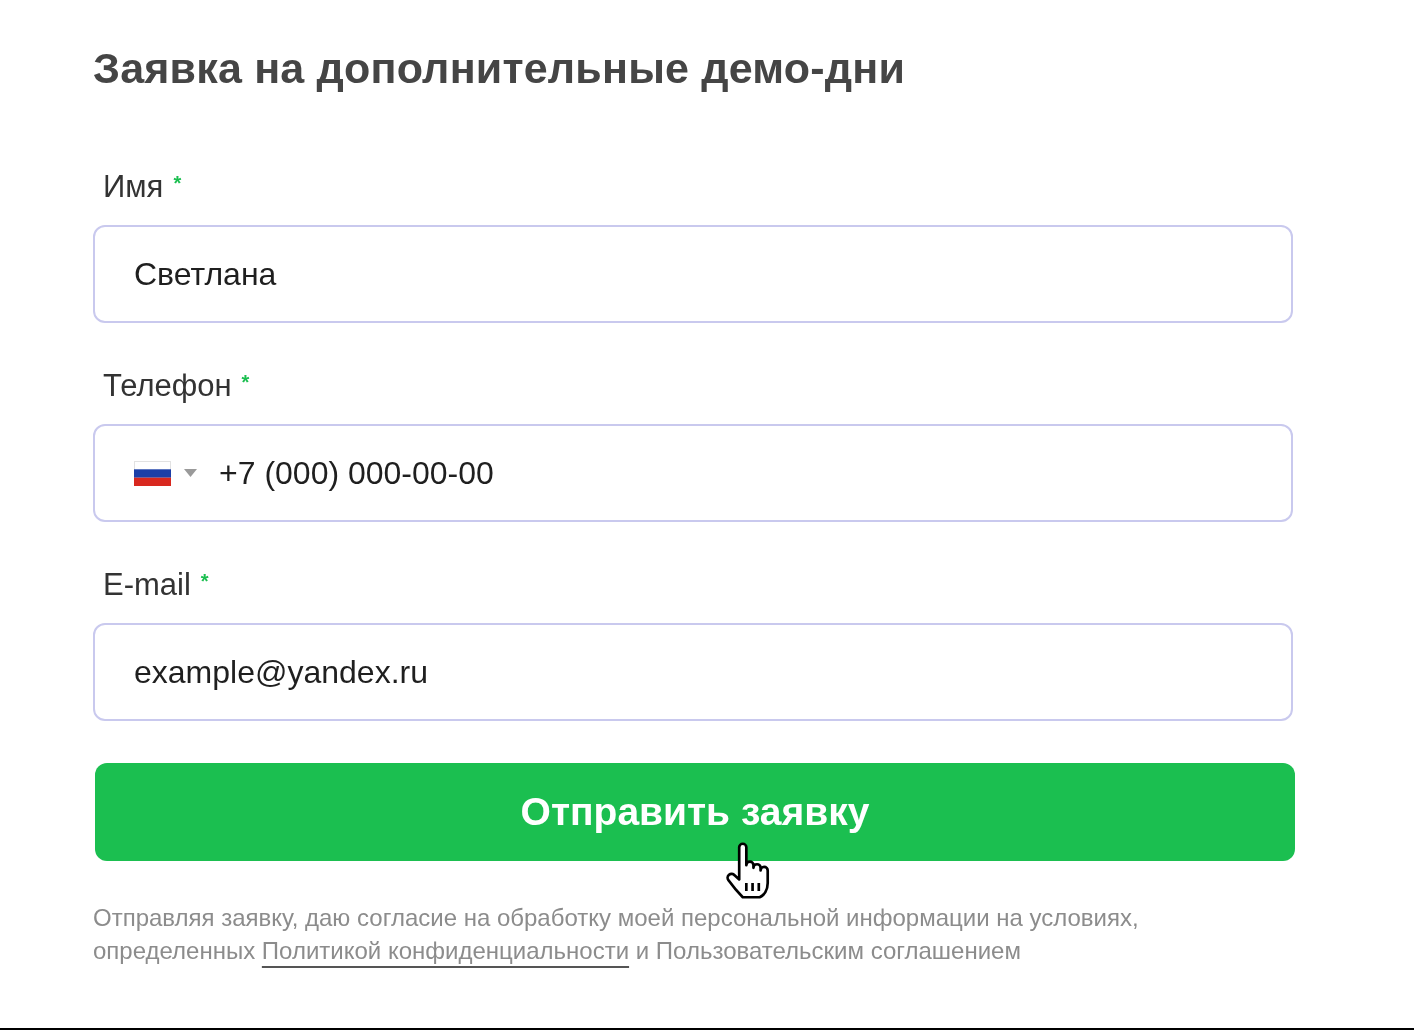 This screenshot has height=1030, width=1414. Describe the element at coordinates (693, 274) in the screenshot. I see `input-field: Светлана` at that location.